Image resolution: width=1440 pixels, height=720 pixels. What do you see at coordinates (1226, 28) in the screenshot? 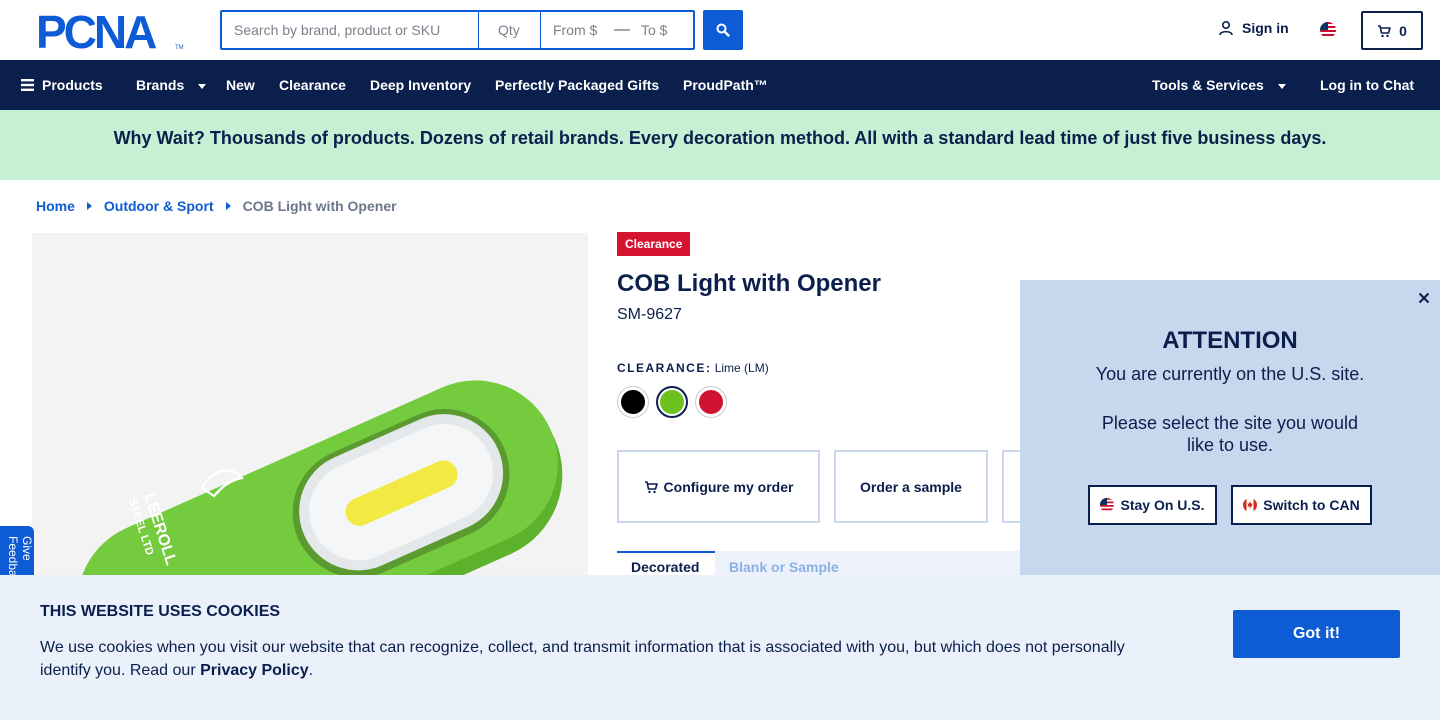
I see `user-icon` at bounding box center [1226, 28].